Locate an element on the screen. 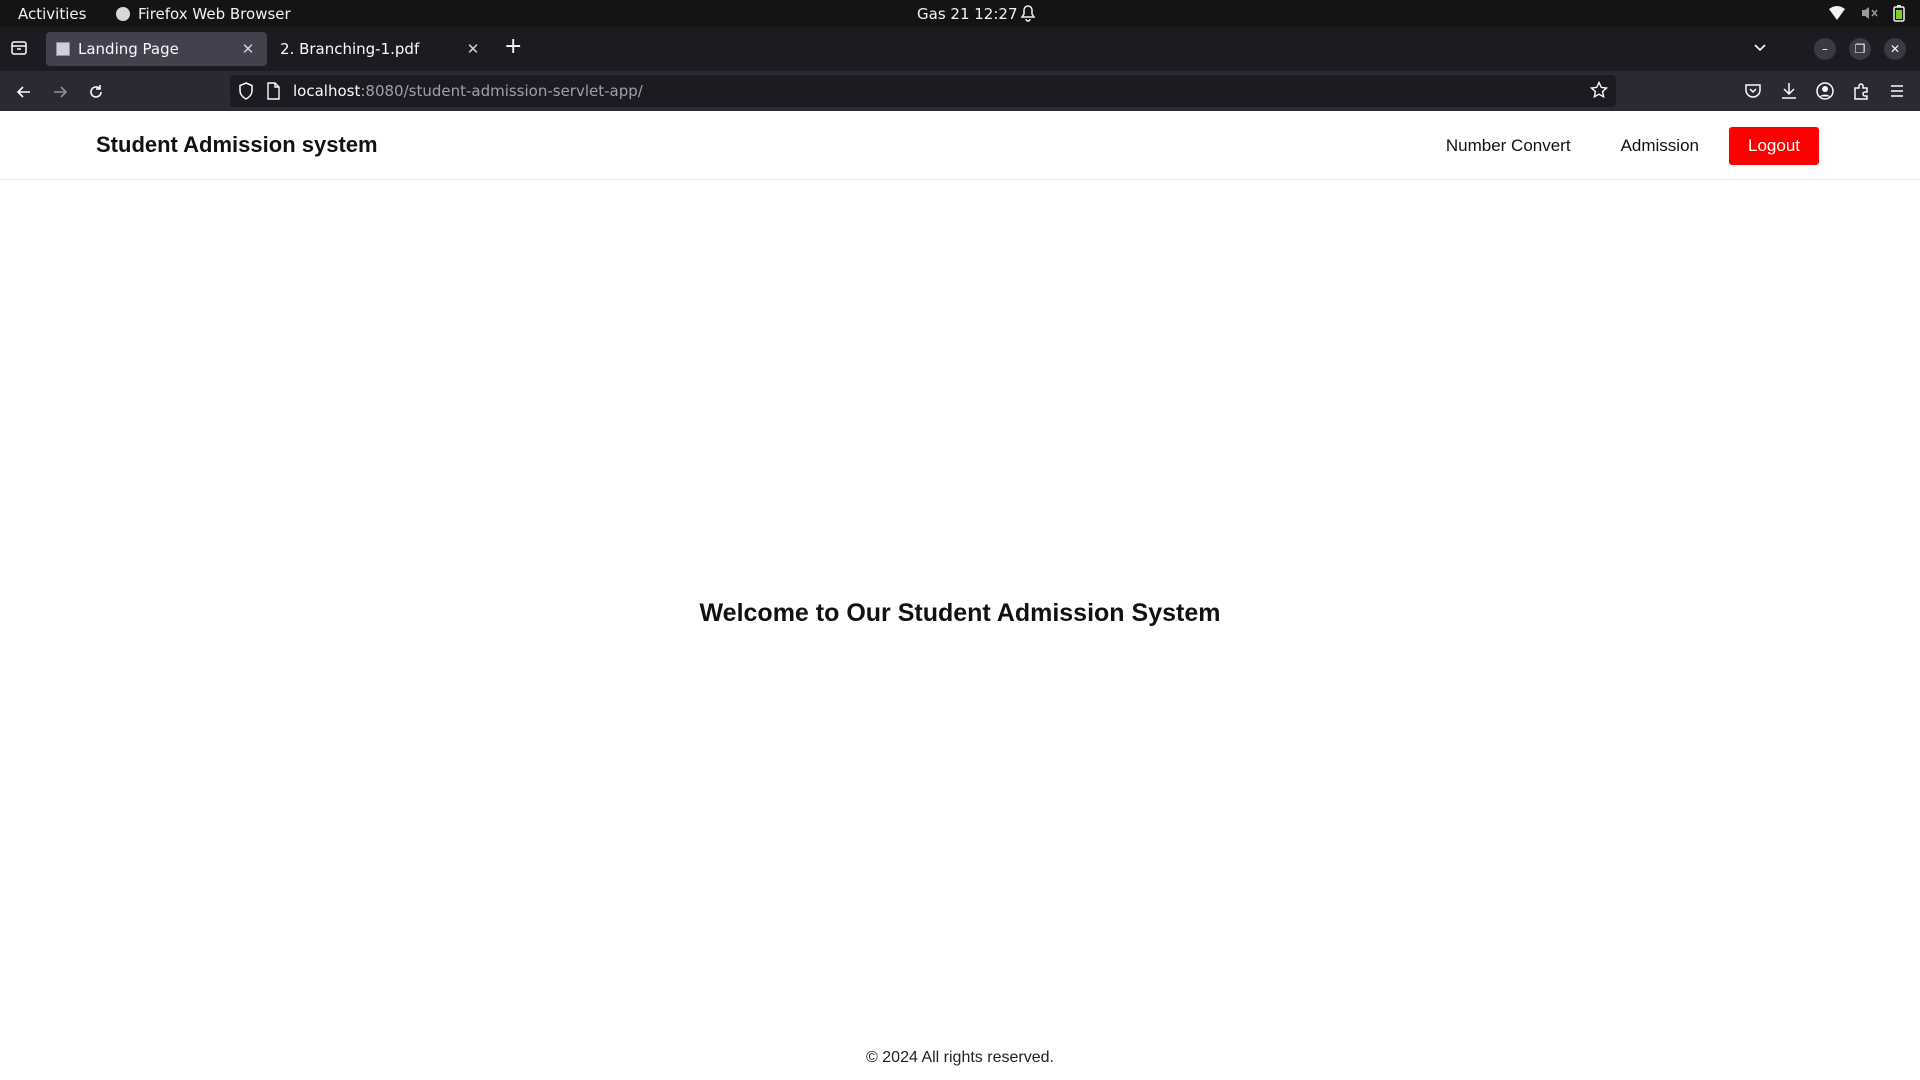 The image size is (1920, 1080). pocket-icon is located at coordinates (1753, 91).